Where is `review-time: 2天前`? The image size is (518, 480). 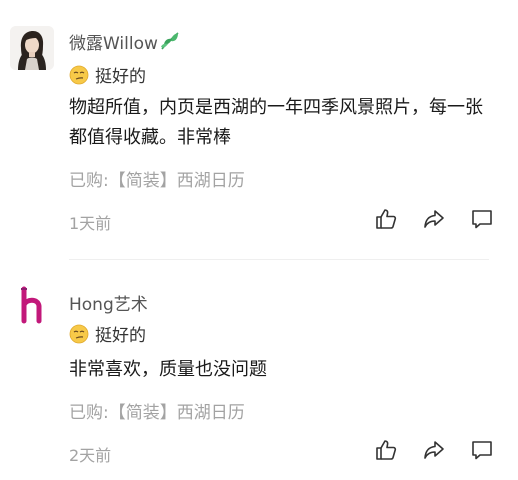
review-time: 2天前 is located at coordinates (90, 455).